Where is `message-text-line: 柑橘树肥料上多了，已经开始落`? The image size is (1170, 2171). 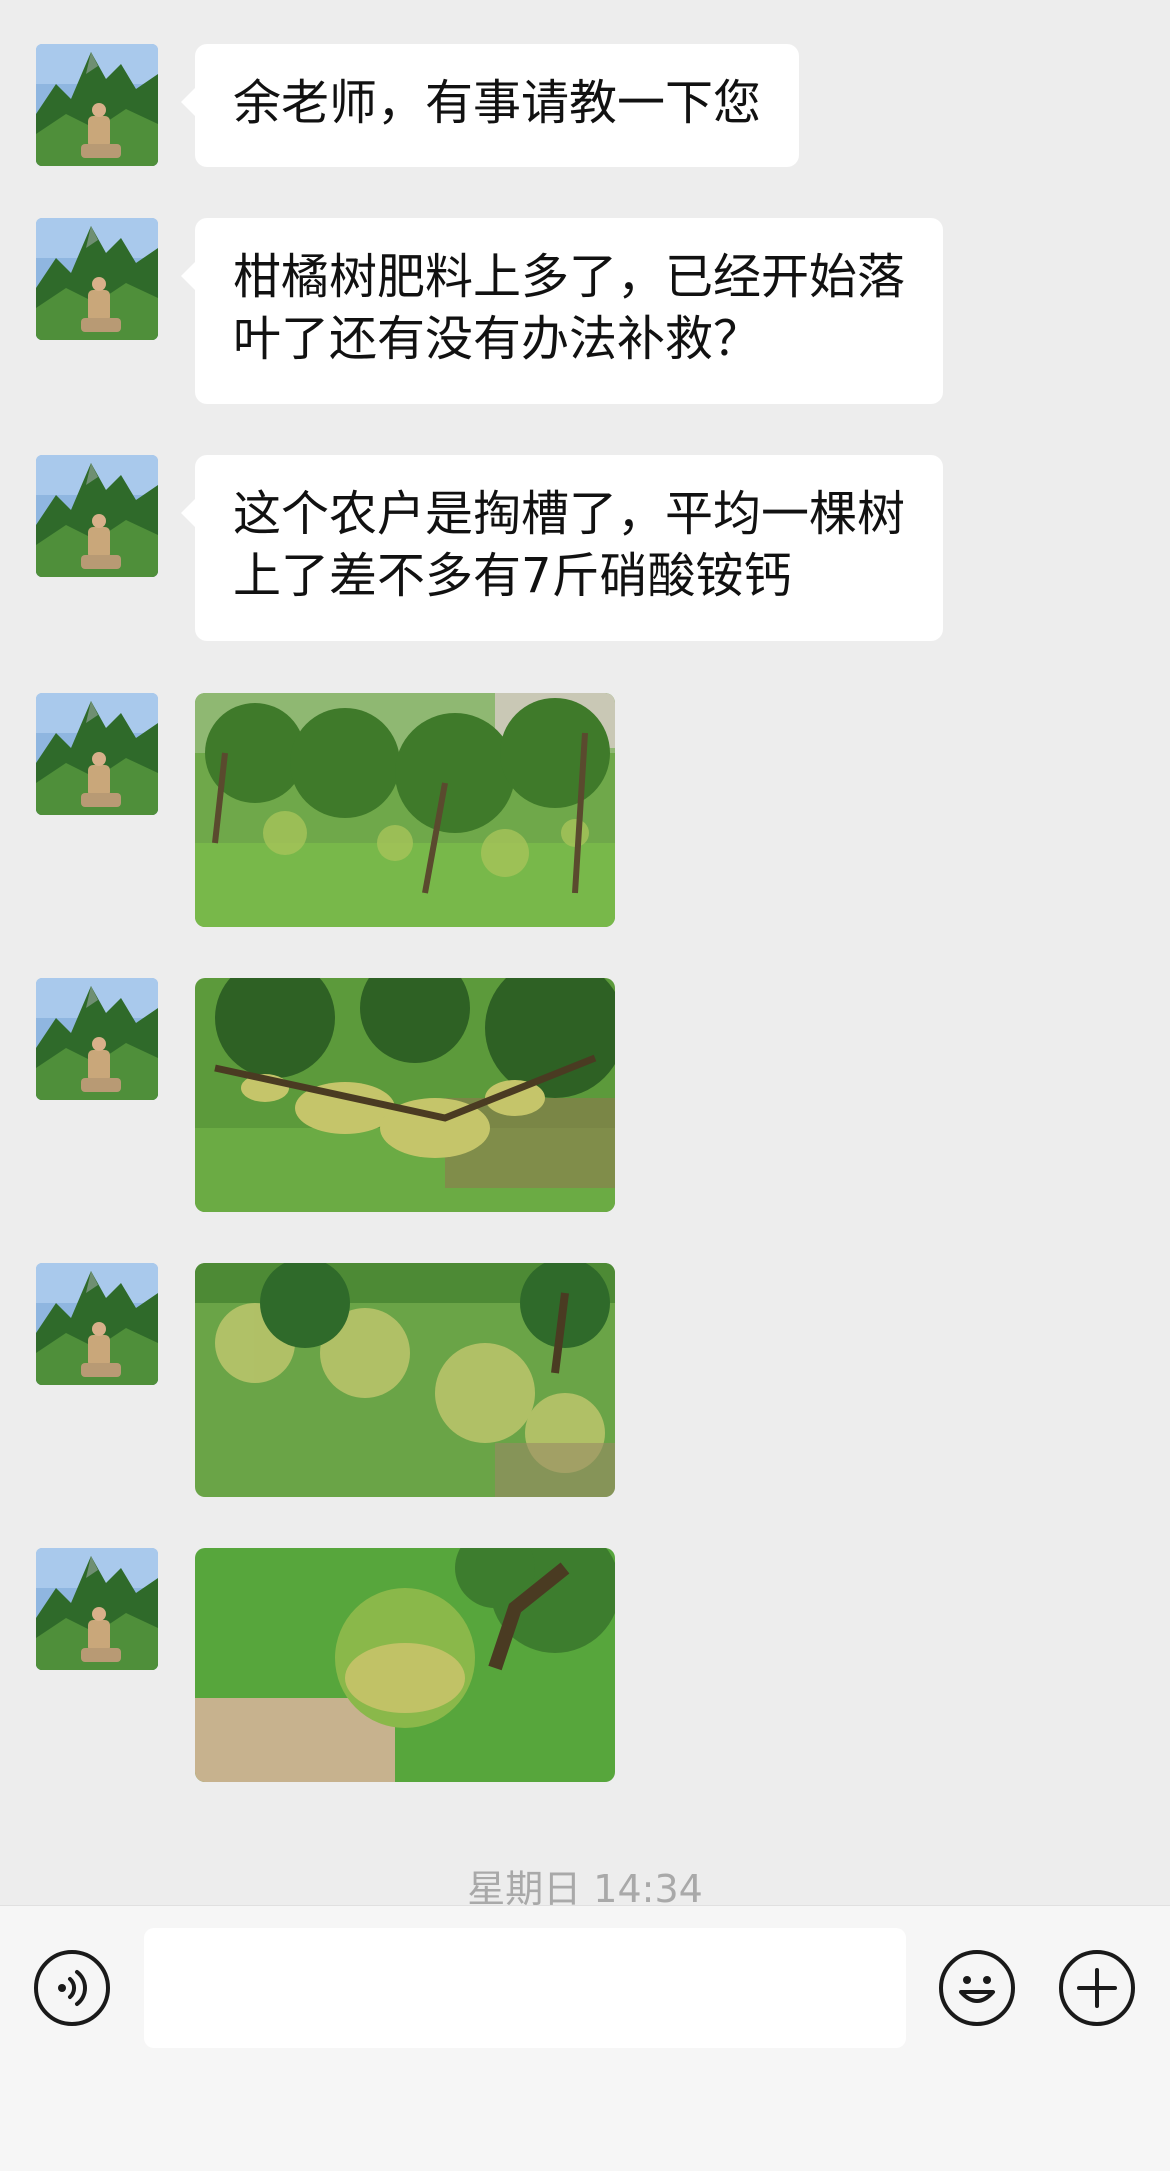
message-text-line: 柑橘树肥料上多了，已经开始落 is located at coordinates (569, 277).